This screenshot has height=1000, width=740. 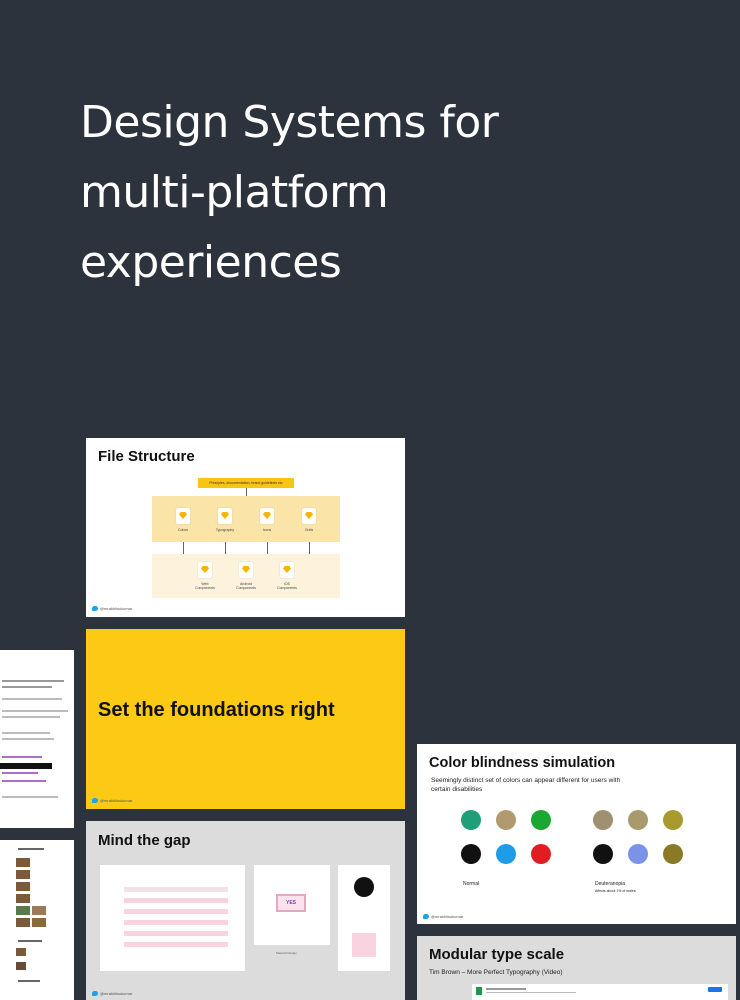 I want to click on file-label: Colors, so click(x=183, y=530).